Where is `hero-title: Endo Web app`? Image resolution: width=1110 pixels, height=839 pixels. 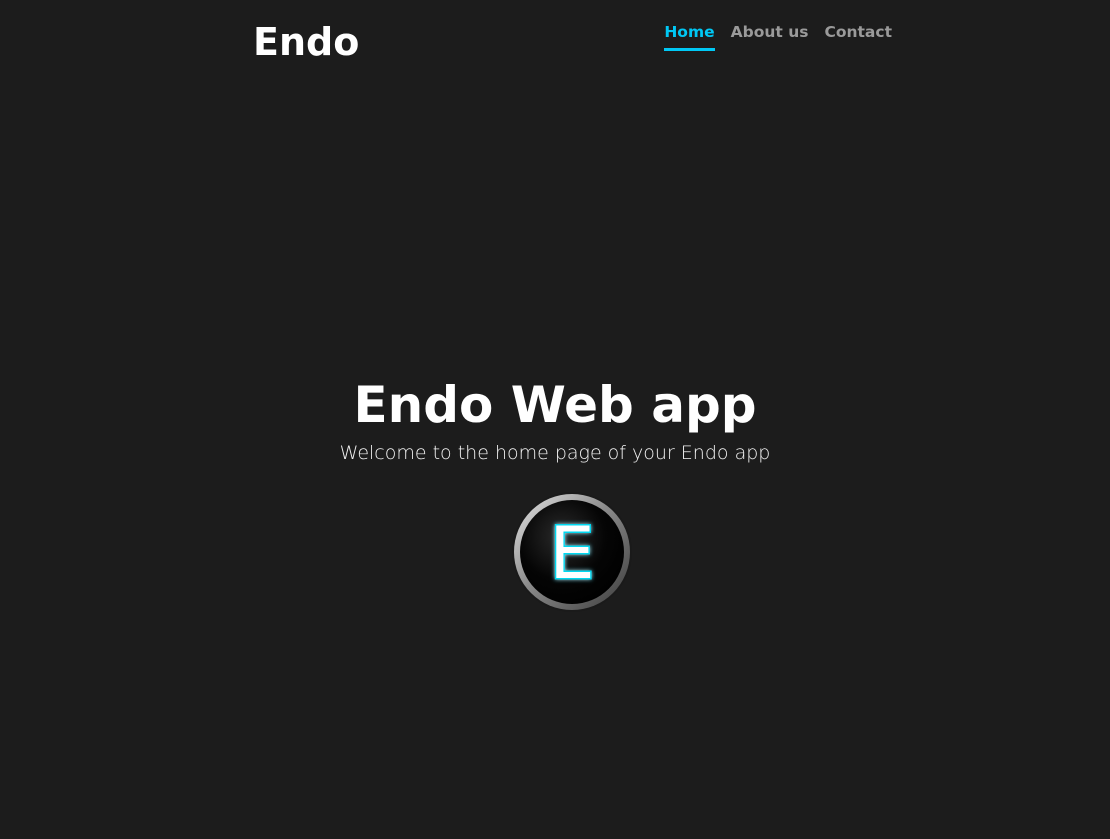 hero-title: Endo Web app is located at coordinates (555, 405).